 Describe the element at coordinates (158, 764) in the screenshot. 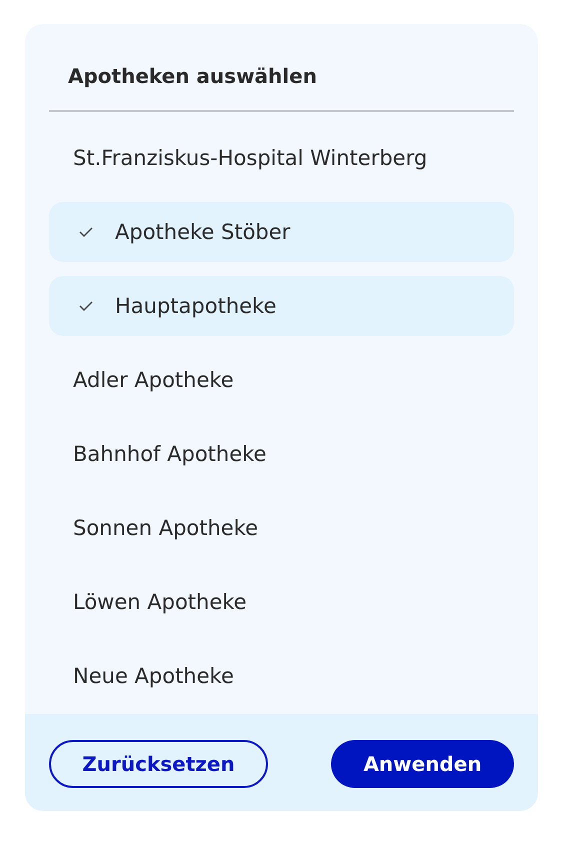

I see `reset-button: Zurücksetzen` at that location.